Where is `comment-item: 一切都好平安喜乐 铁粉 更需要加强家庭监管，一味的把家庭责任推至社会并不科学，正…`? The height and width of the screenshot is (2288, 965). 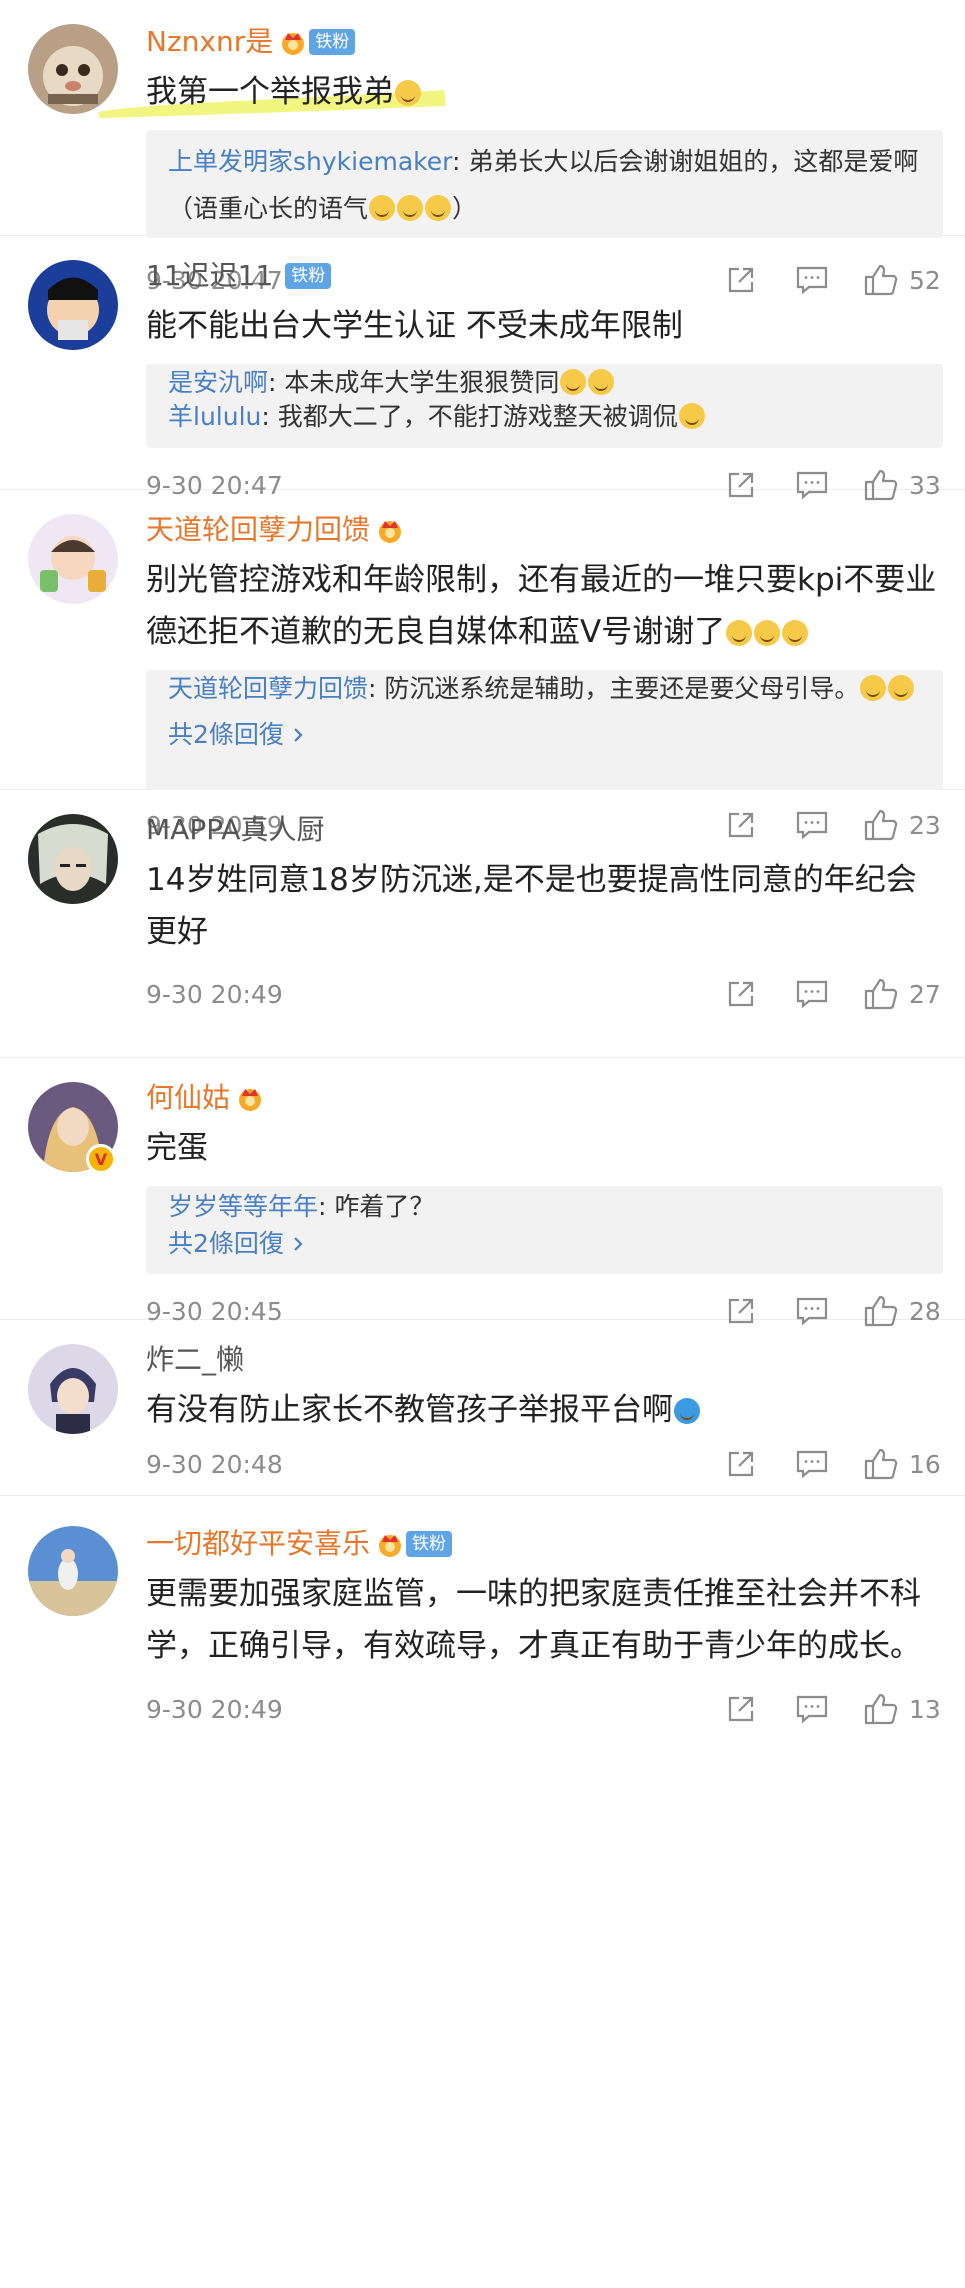 comment-item: 一切都好平安喜乐 铁粉 更需要加强家庭监管，一味的把家庭责任推至社会并不科学，正… is located at coordinates (482, 1651).